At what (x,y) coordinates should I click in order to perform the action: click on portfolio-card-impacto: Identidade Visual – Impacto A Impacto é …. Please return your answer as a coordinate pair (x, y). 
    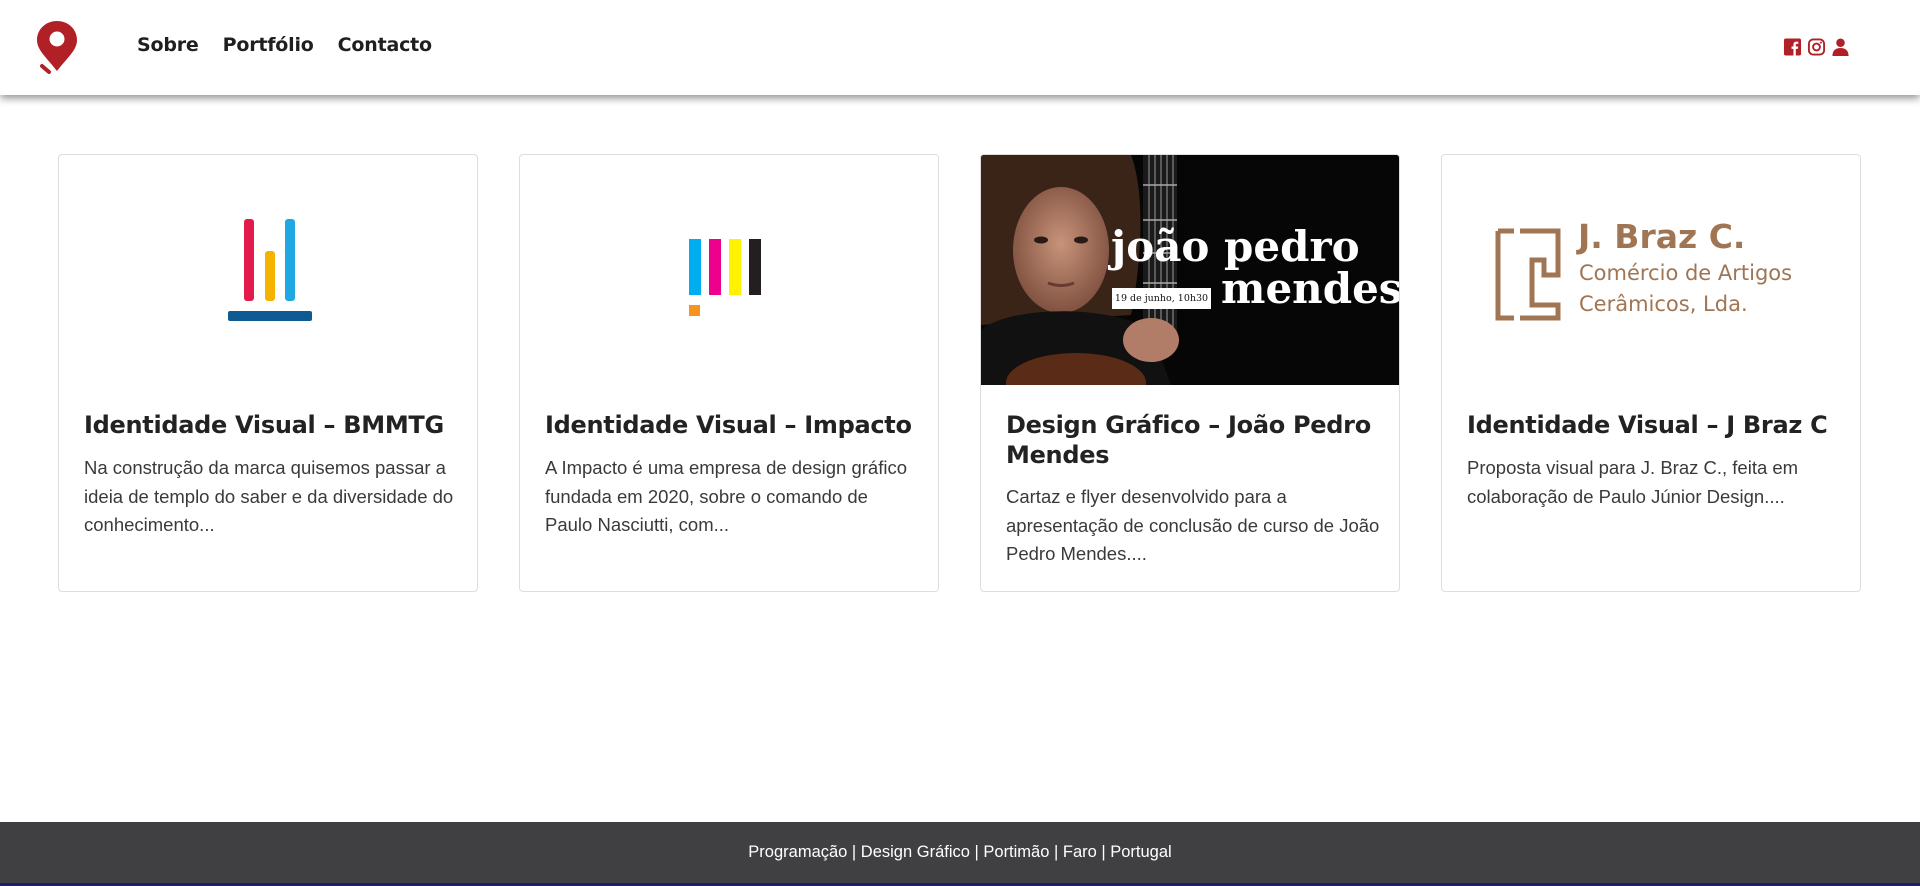
    Looking at the image, I should click on (729, 373).